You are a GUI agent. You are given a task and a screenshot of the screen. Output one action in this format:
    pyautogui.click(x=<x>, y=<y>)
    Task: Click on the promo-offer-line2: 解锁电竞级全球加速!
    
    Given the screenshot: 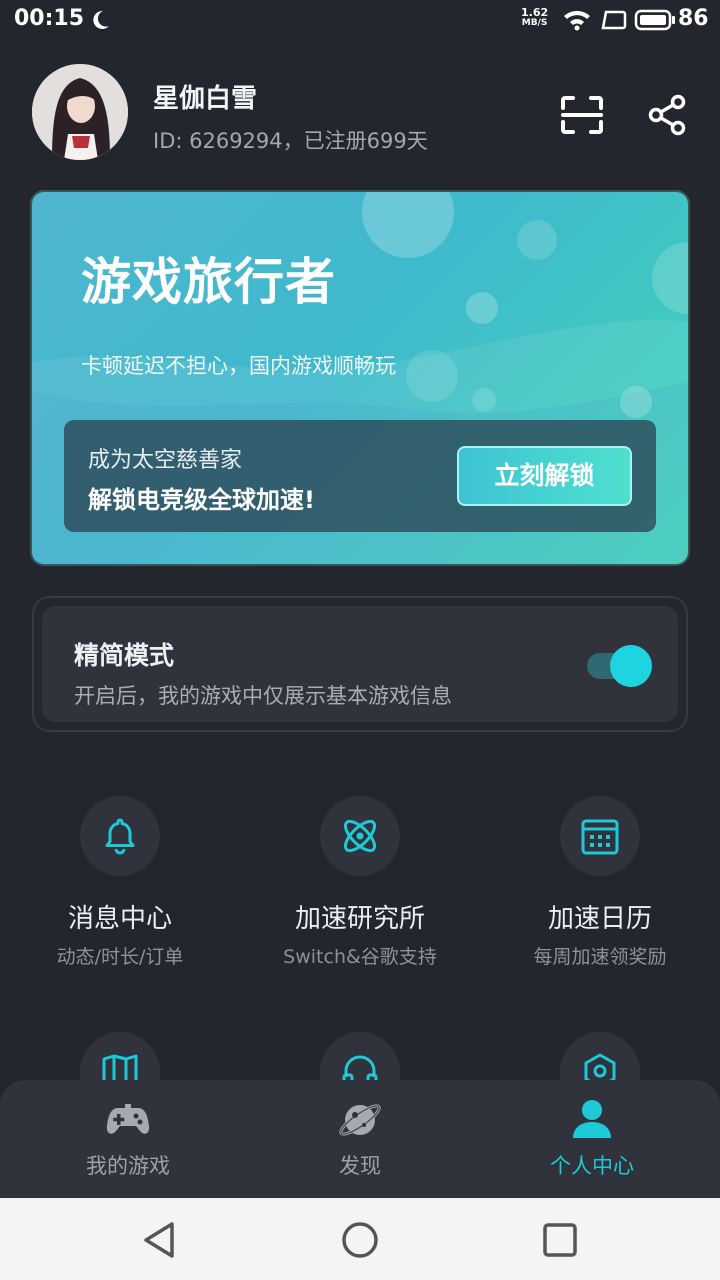 What is the action you would take?
    pyautogui.click(x=201, y=500)
    